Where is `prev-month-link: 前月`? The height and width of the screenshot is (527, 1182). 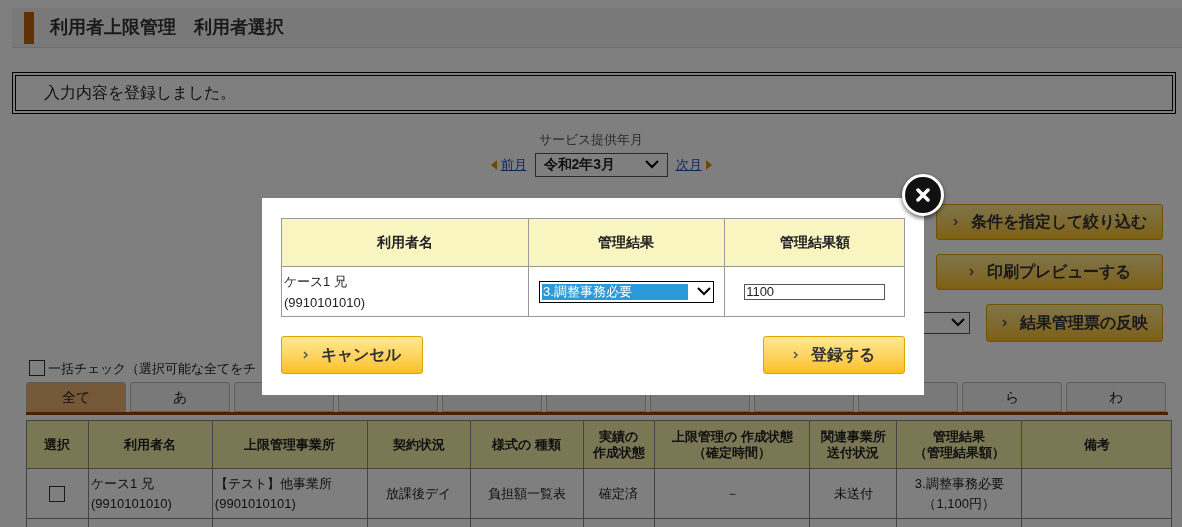 prev-month-link: 前月 is located at coordinates (513, 164).